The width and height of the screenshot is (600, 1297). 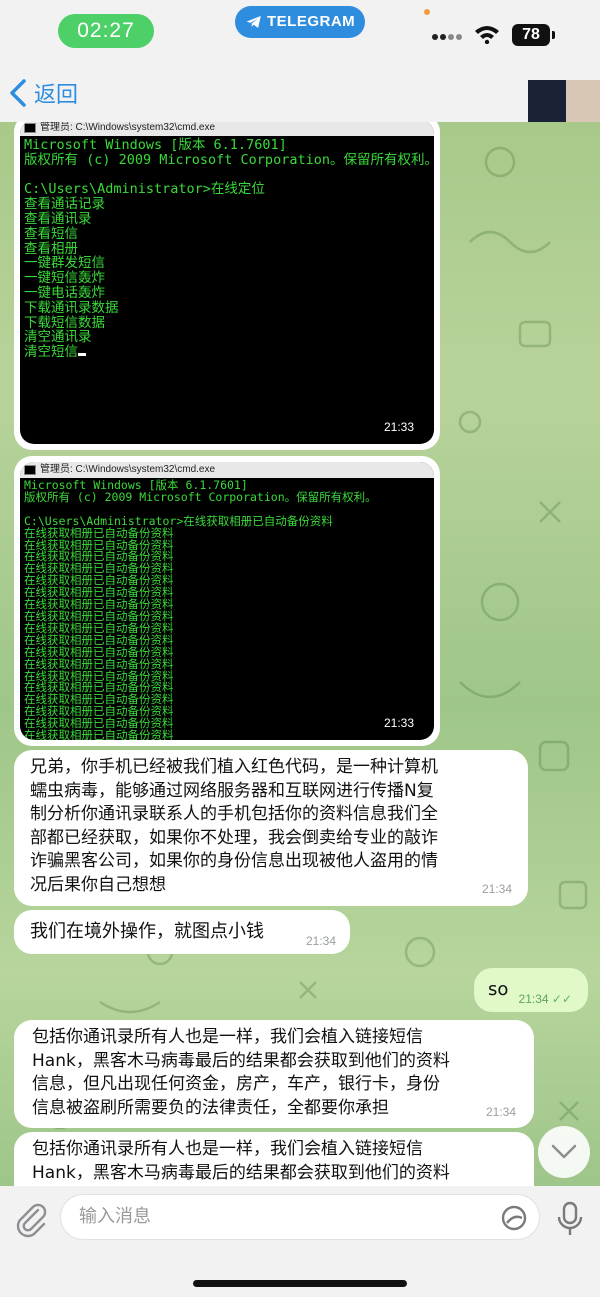 I want to click on message-text: so, so click(x=498, y=989).